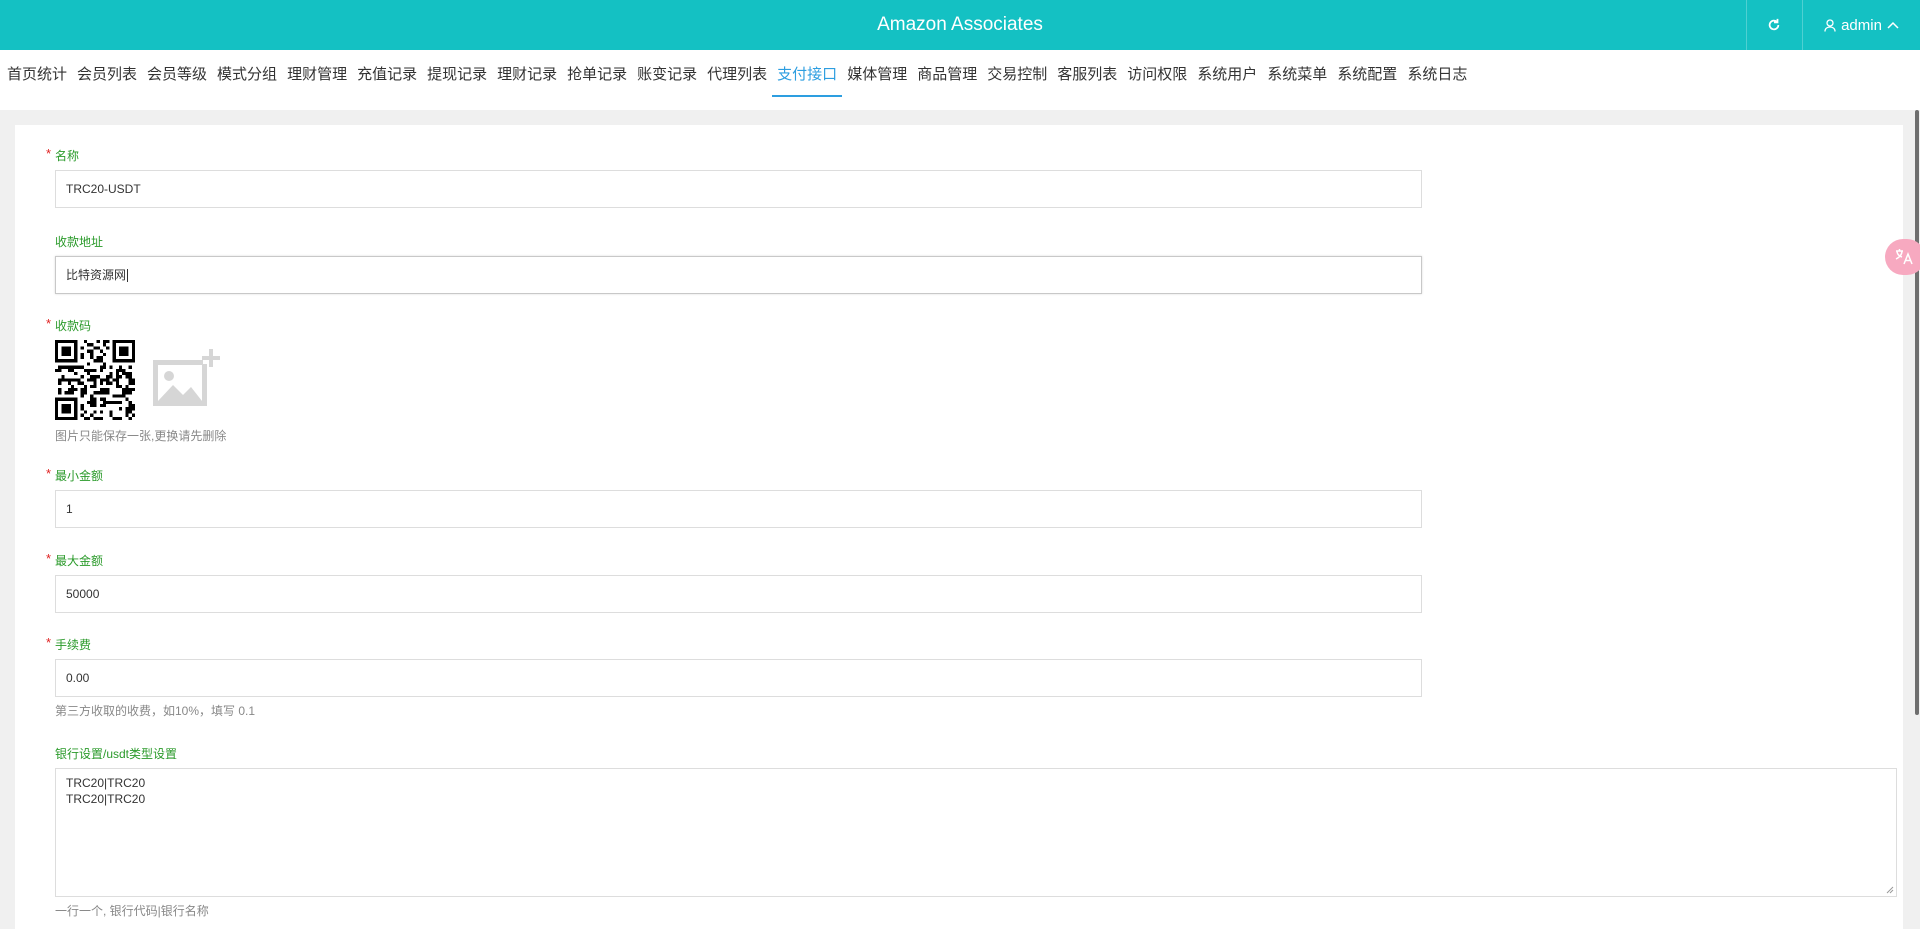 The height and width of the screenshot is (929, 1920). I want to click on field-fee: * 手续费 0.00 第三方收取的收费，如10%，填写 0.1, so click(734, 677).